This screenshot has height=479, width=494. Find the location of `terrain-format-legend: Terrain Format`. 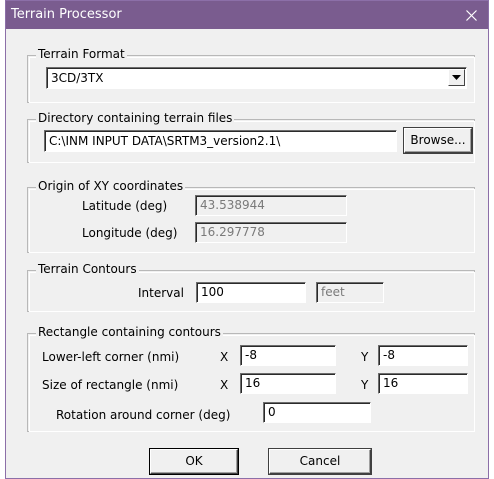

terrain-format-legend: Terrain Format is located at coordinates (81, 54).